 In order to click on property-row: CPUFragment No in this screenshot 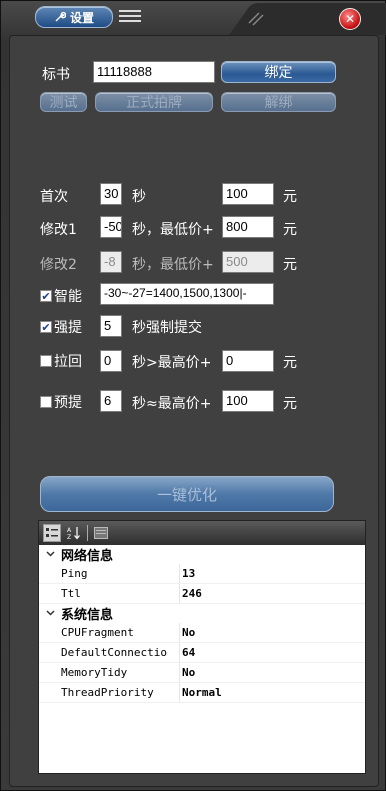, I will do `click(202, 633)`.